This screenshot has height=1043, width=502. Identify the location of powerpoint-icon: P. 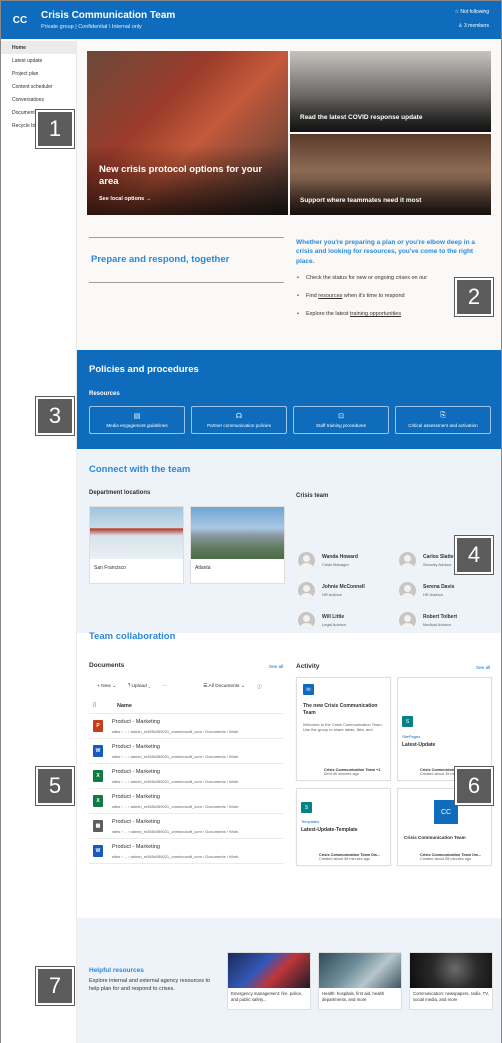
(98, 726).